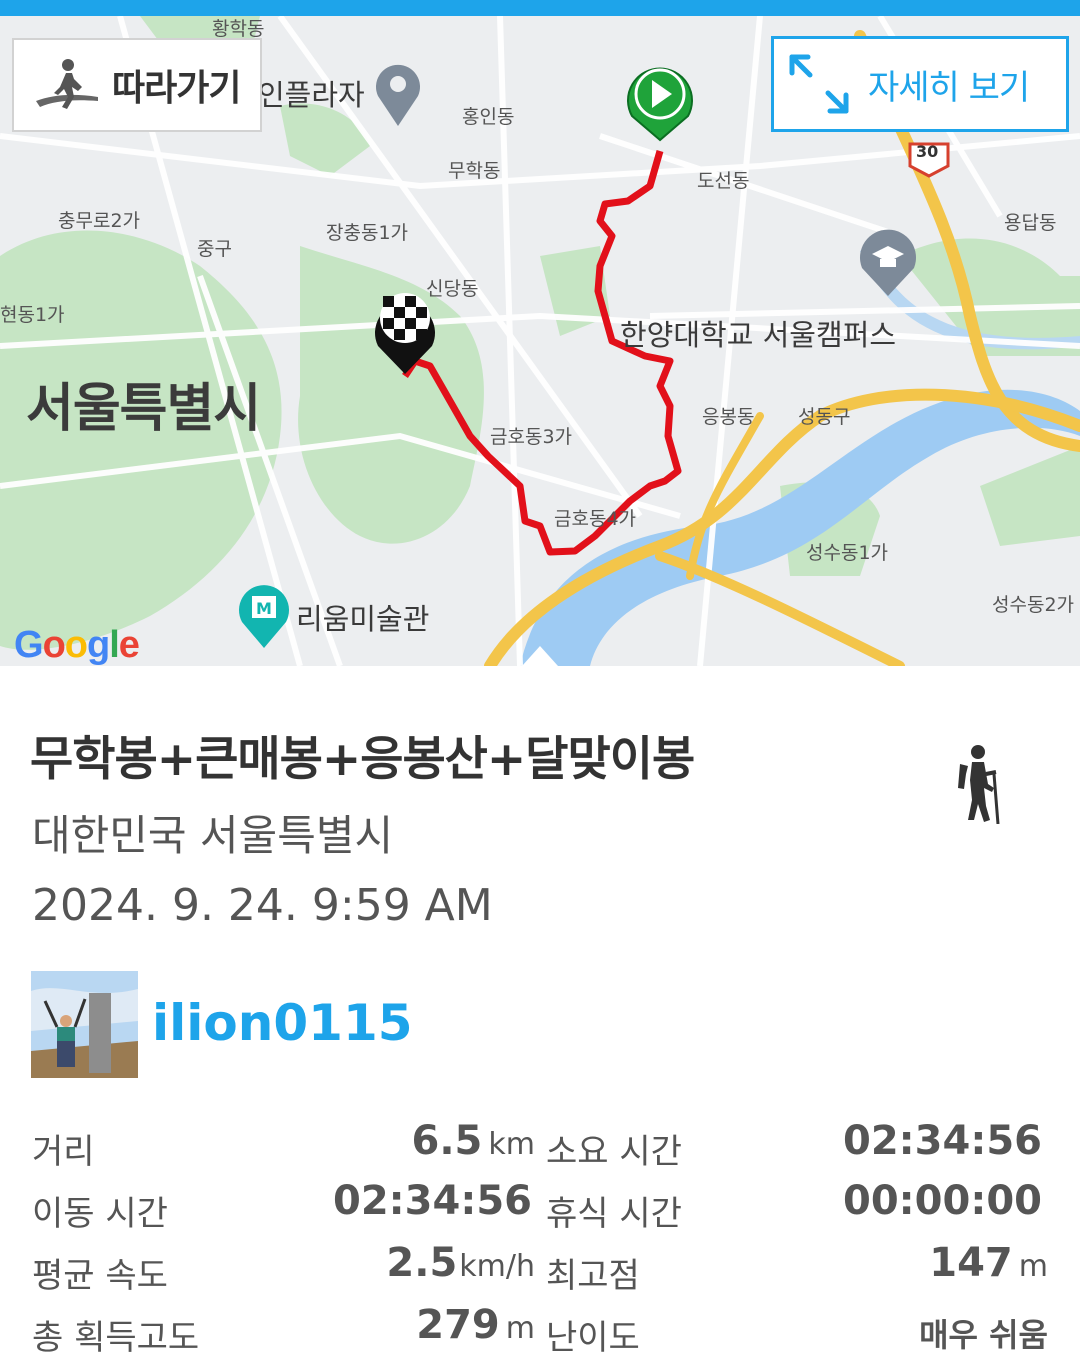  I want to click on map-label-eungbong: 응봉동, so click(728, 417).